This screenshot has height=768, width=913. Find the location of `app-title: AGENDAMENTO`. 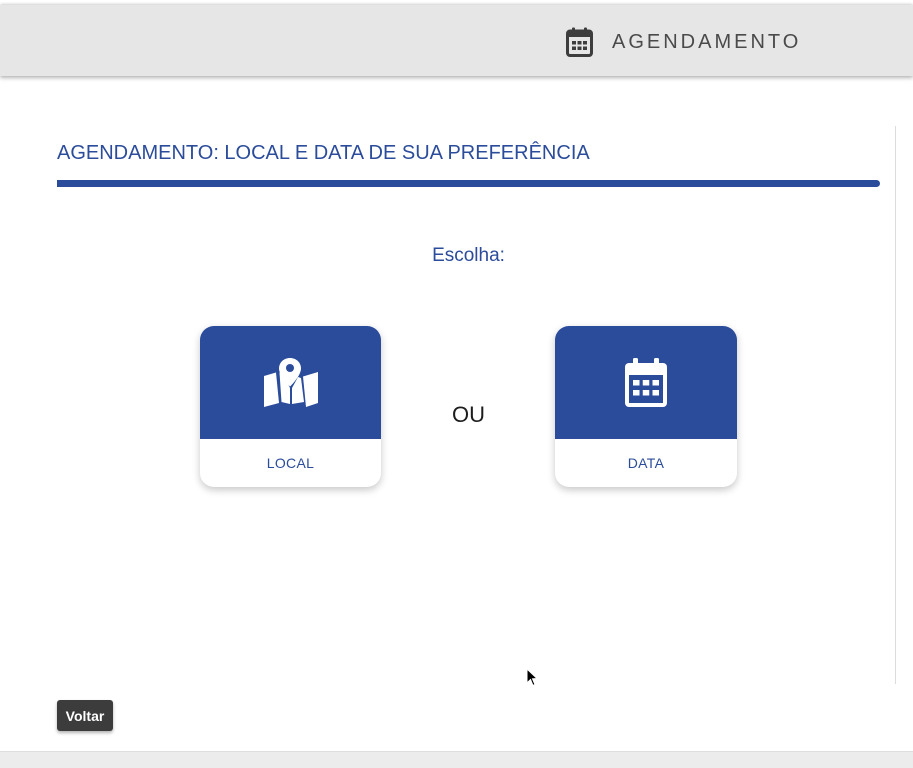

app-title: AGENDAMENTO is located at coordinates (707, 41).